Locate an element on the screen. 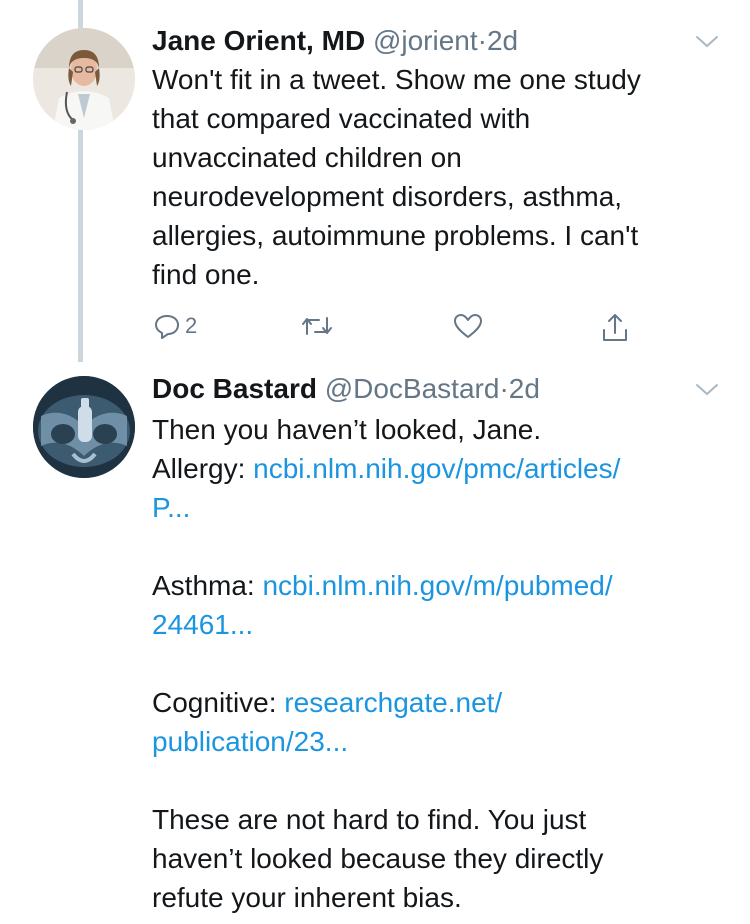  display-name: Doc Bastard is located at coordinates (234, 388).